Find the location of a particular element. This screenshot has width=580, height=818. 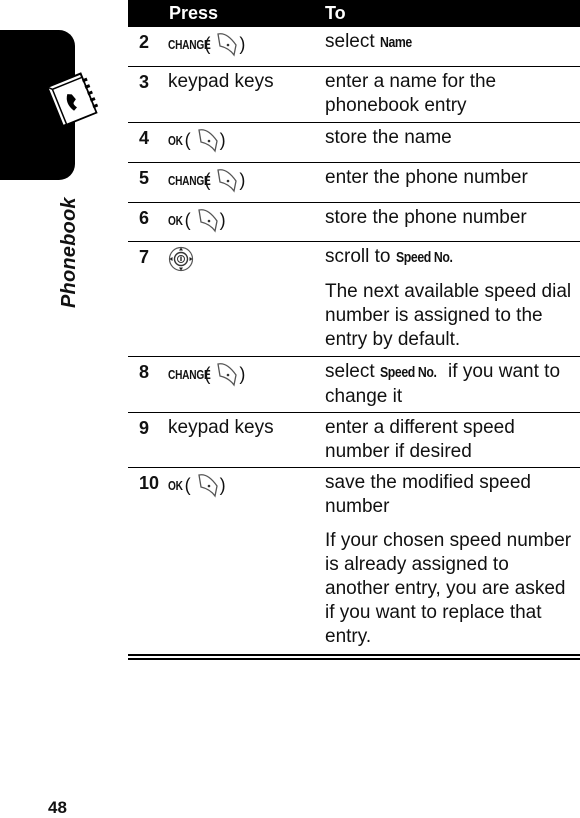

navigation-key-icon is located at coordinates (181, 262).